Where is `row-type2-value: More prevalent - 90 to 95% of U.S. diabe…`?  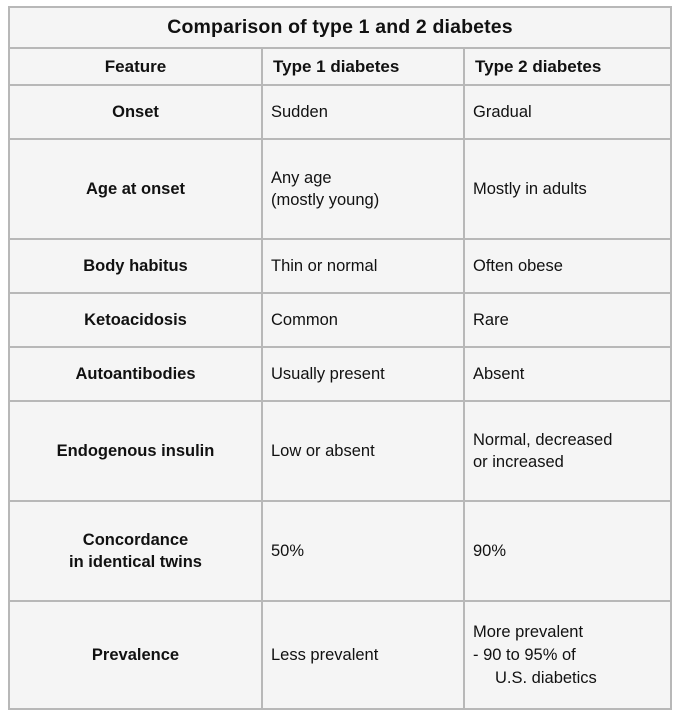 row-type2-value: More prevalent - 90 to 95% of U.S. diabe… is located at coordinates (567, 655).